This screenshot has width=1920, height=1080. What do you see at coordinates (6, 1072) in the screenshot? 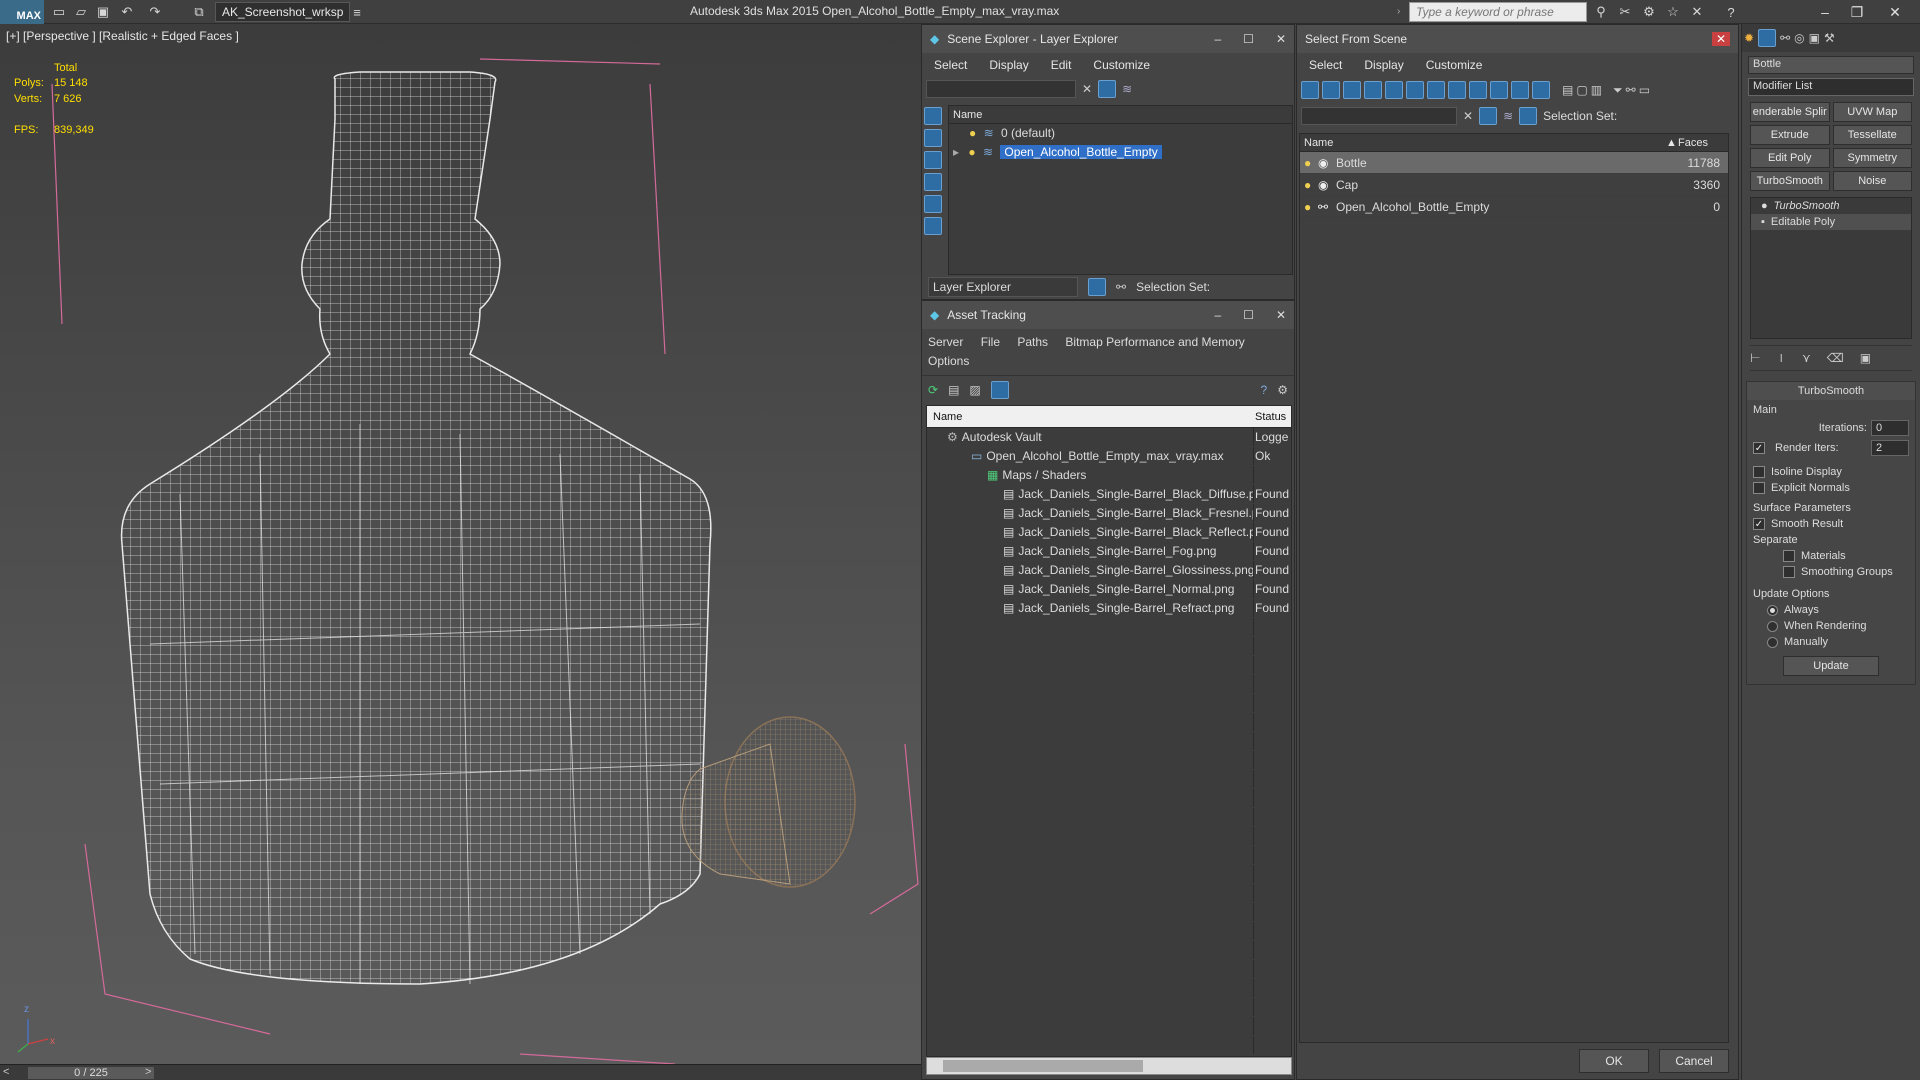
I see `prev-frame-button: <` at bounding box center [6, 1072].